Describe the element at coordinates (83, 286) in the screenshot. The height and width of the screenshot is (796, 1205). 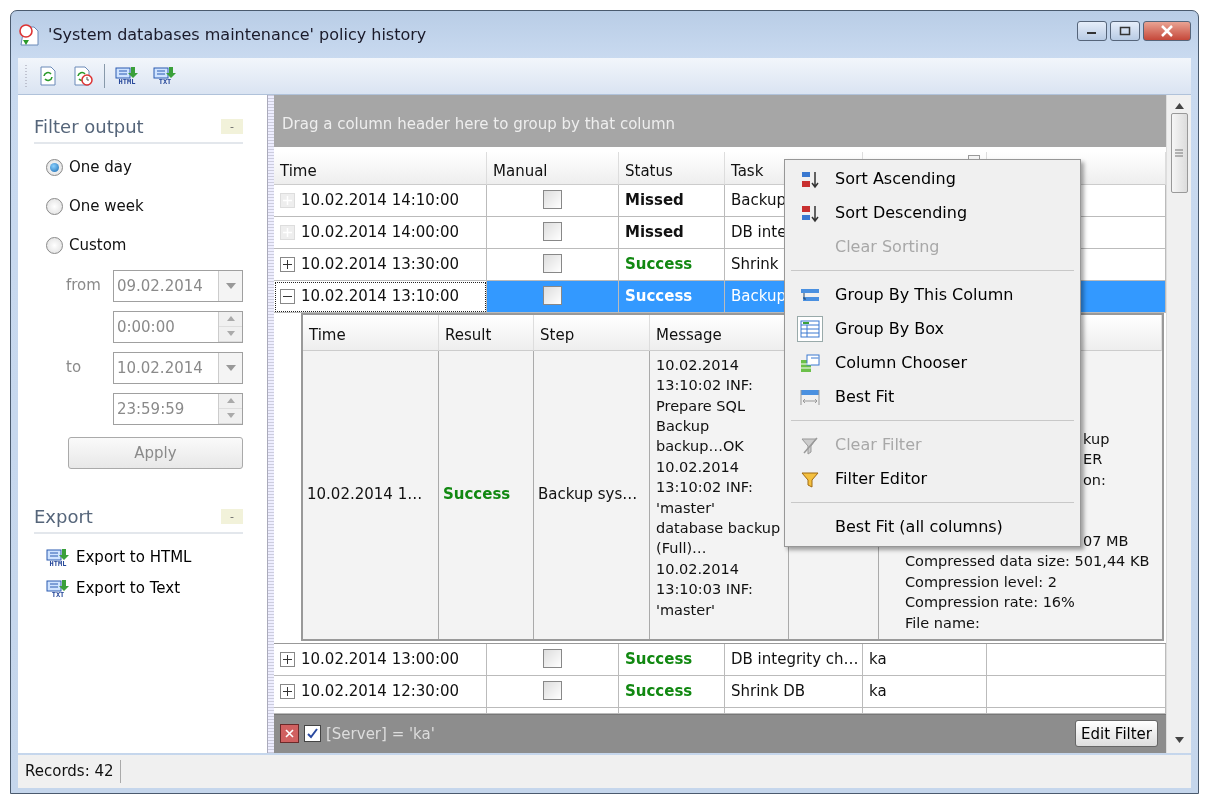
I see `field-label: from` at that location.